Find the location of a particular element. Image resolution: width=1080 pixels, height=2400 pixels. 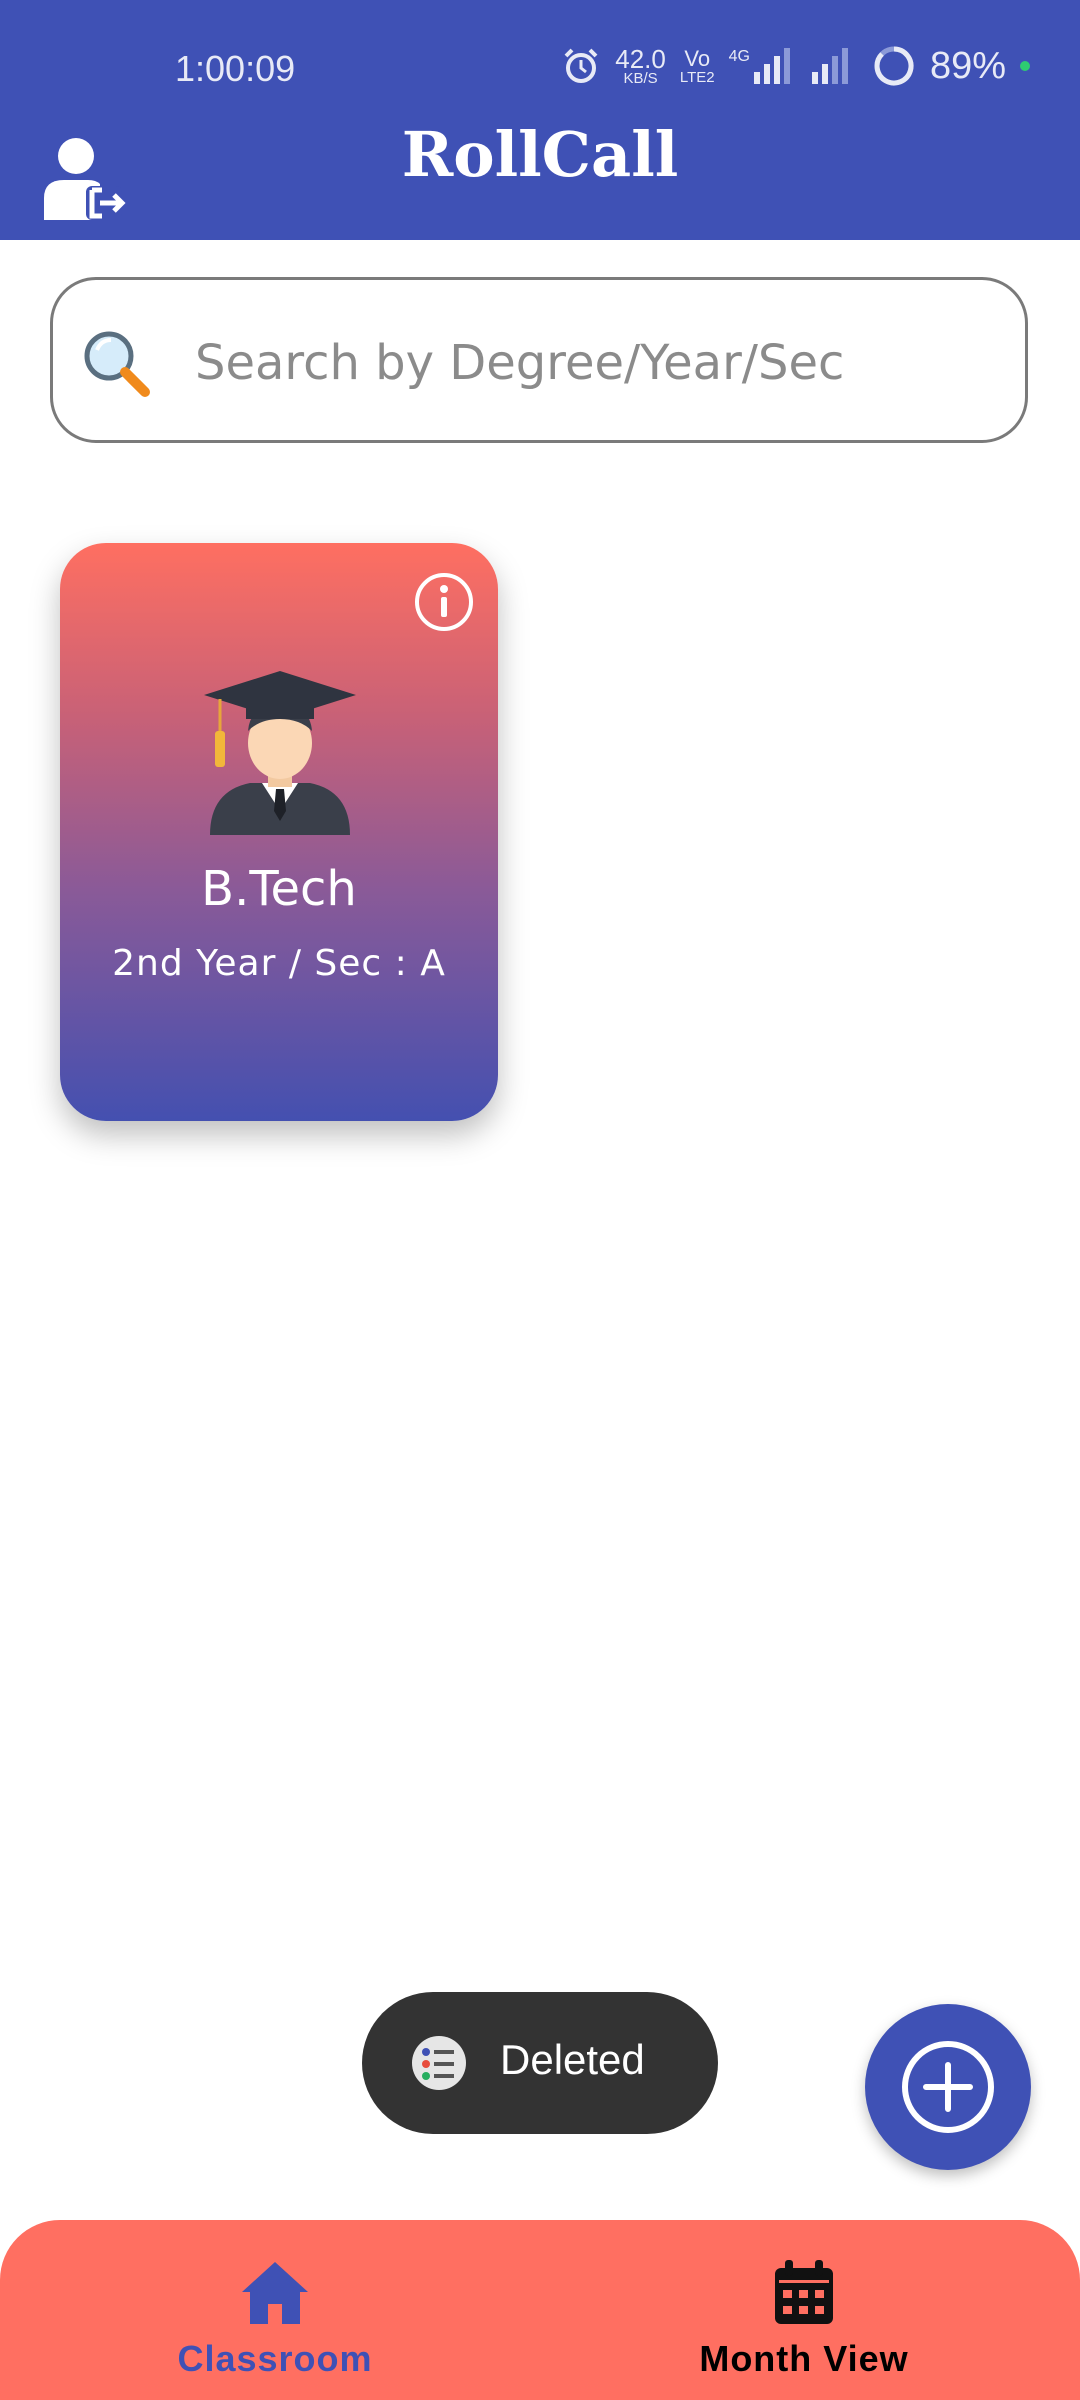

toast: Deleted is located at coordinates (540, 2063).